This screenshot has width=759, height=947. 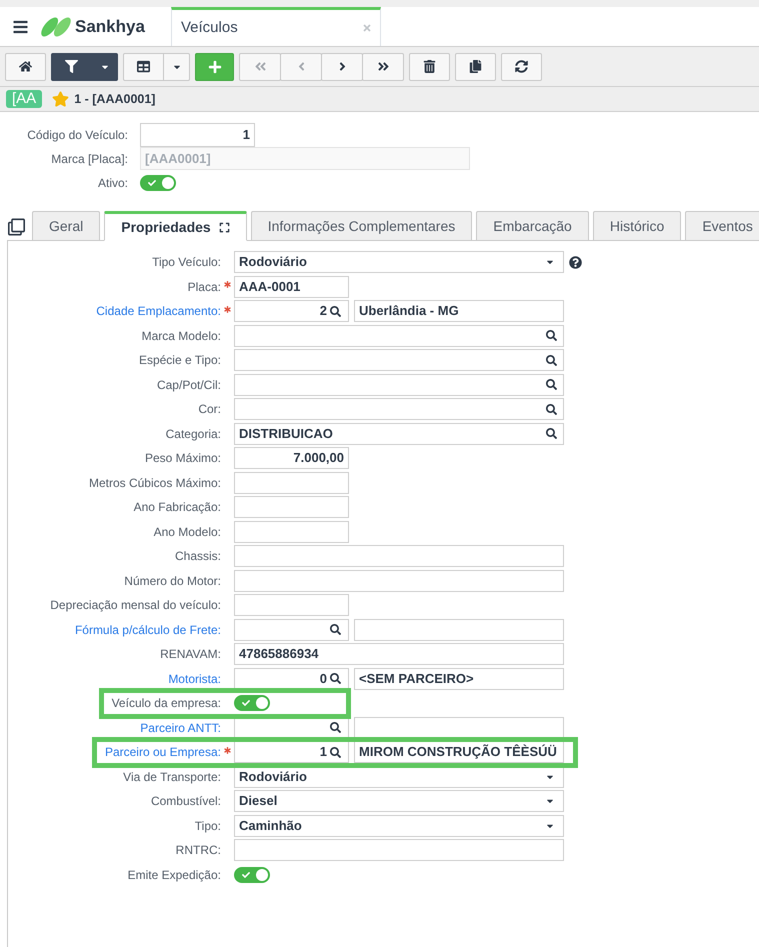 What do you see at coordinates (16, 227) in the screenshot?
I see `clone-icon` at bounding box center [16, 227].